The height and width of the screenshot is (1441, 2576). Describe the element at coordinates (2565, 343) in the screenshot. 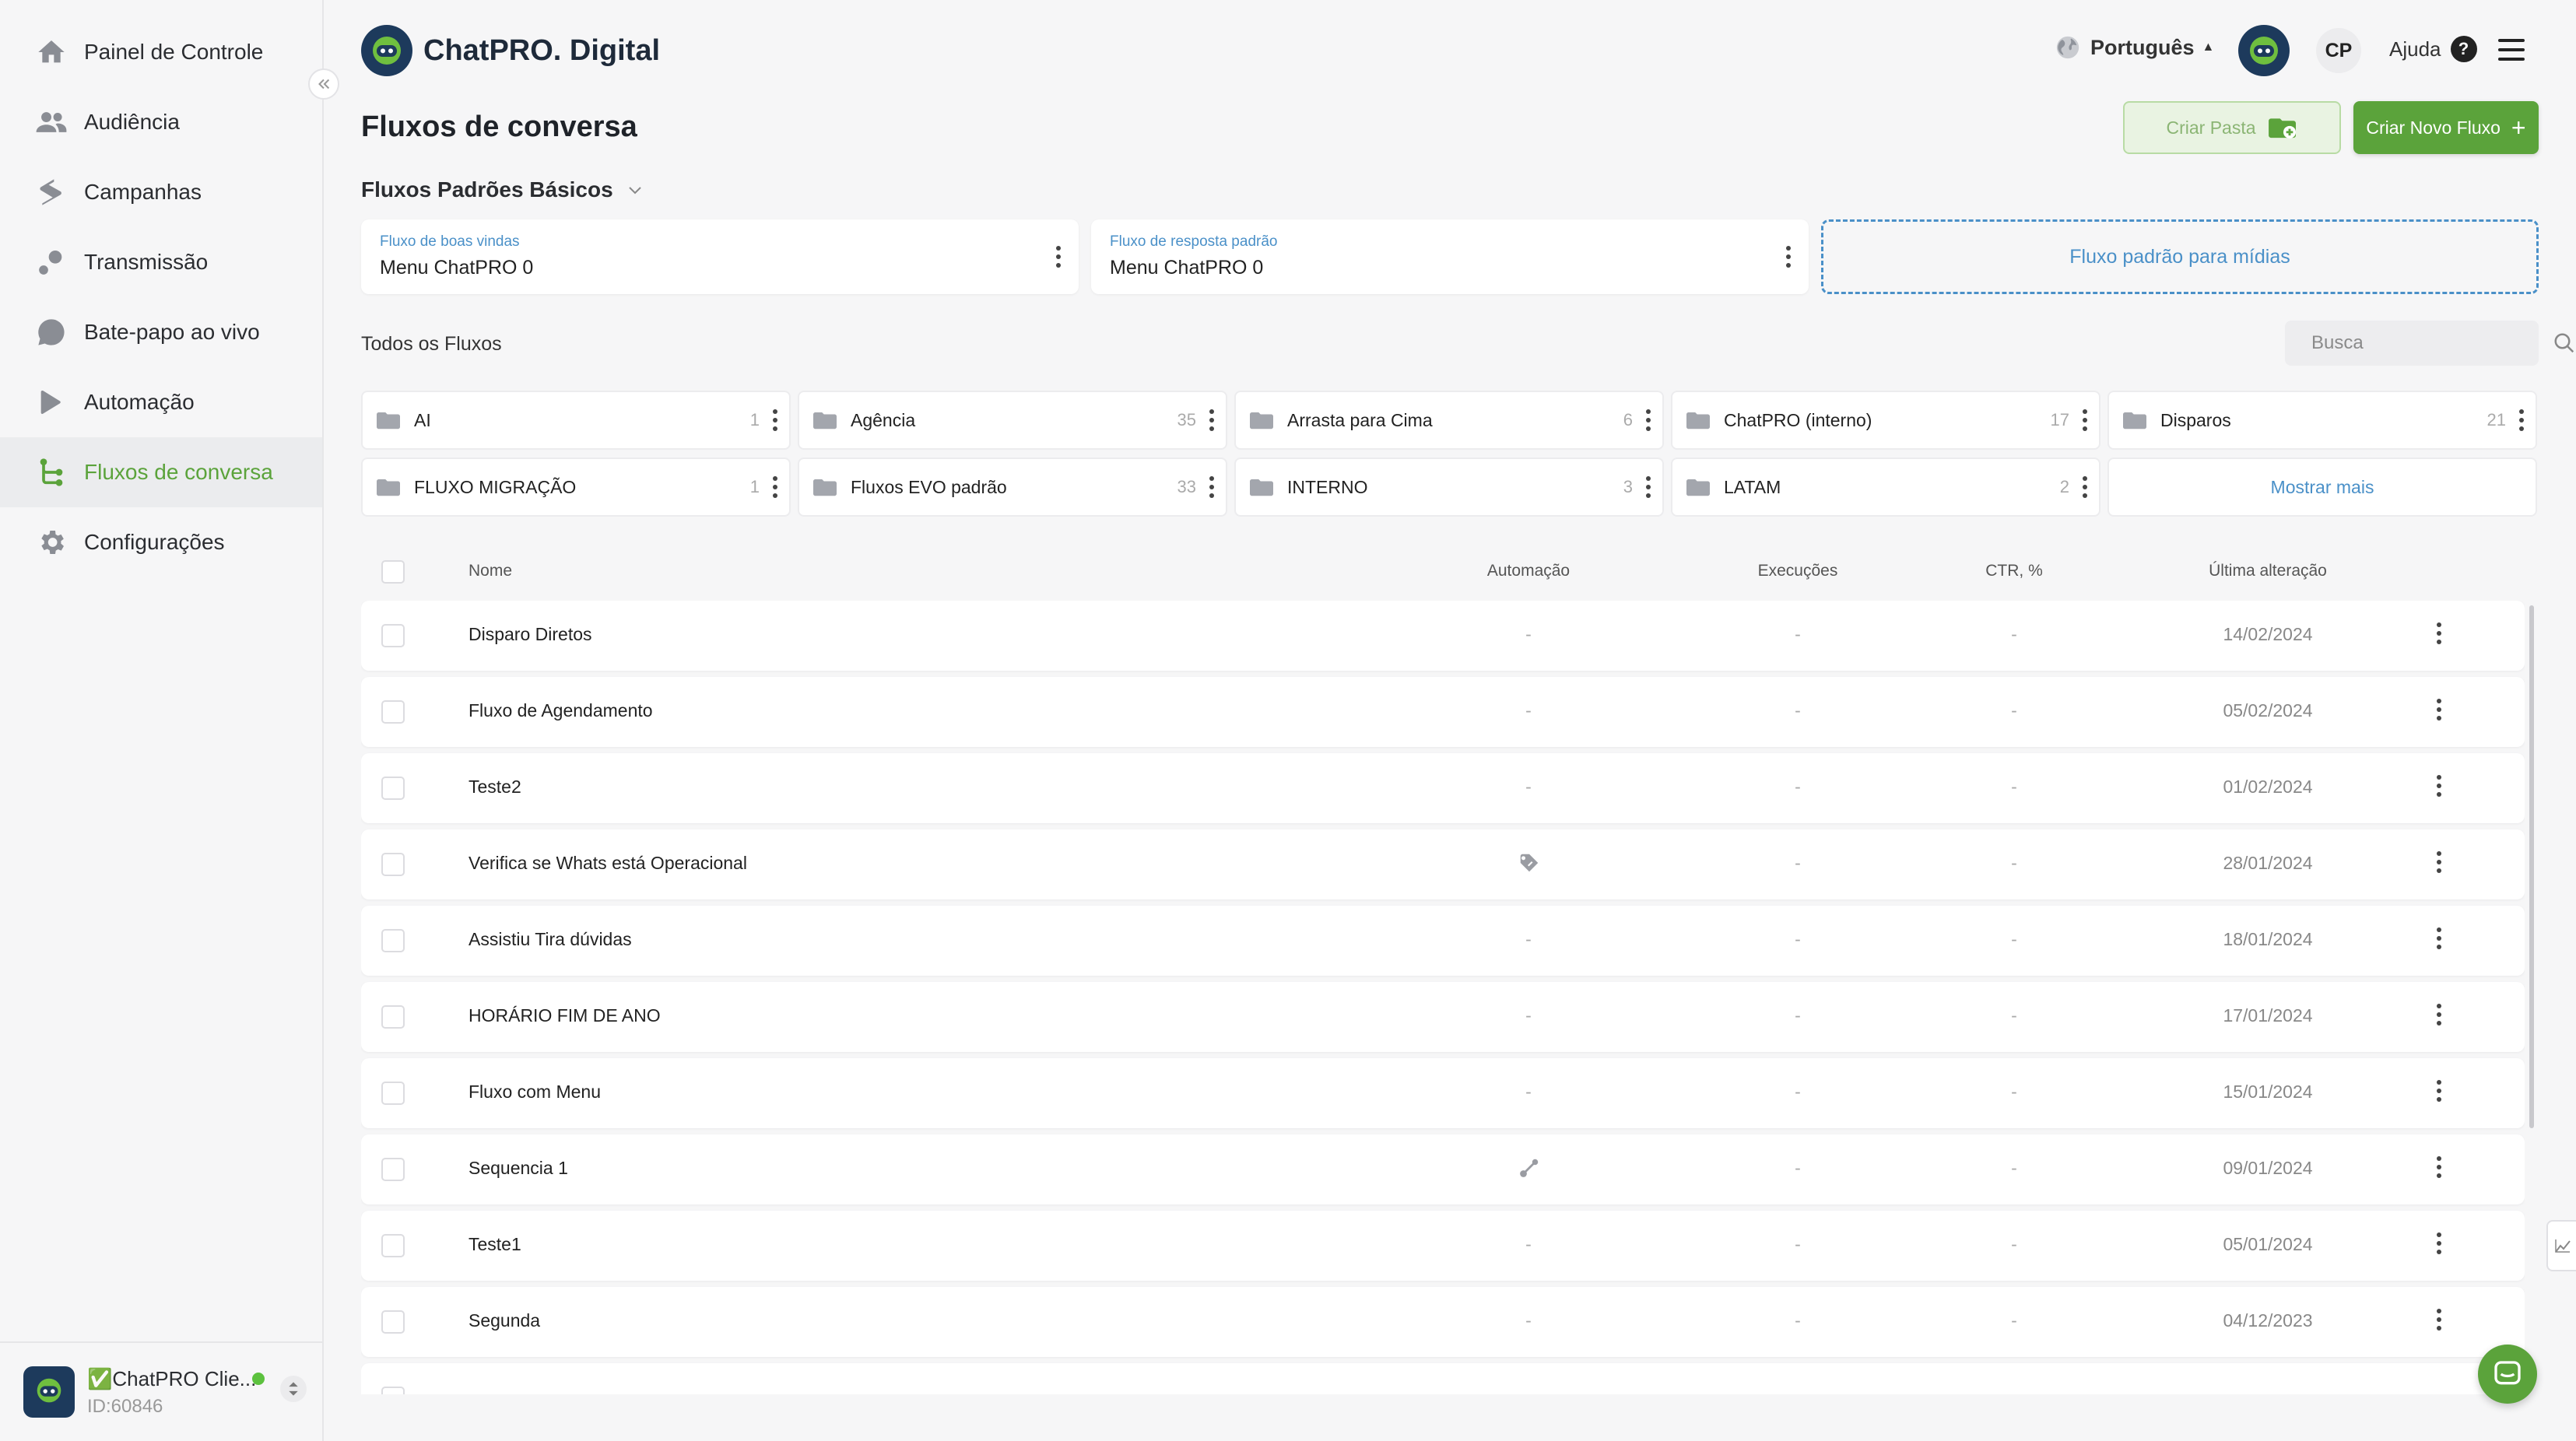

I see `search-icon` at that location.